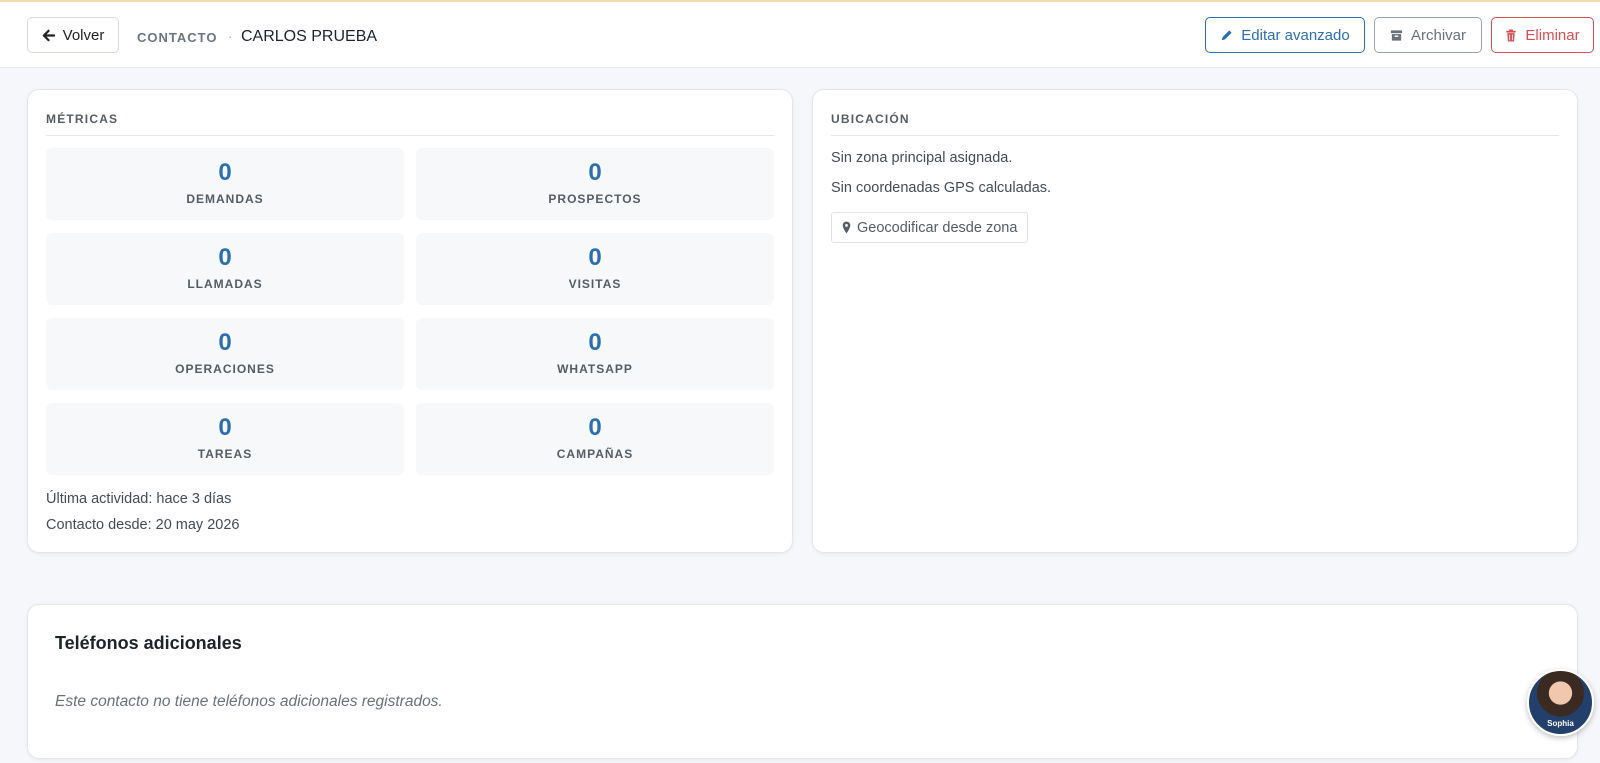 This screenshot has height=763, width=1600. I want to click on metric-operaciones: 0 OPERACIONES, so click(225, 354).